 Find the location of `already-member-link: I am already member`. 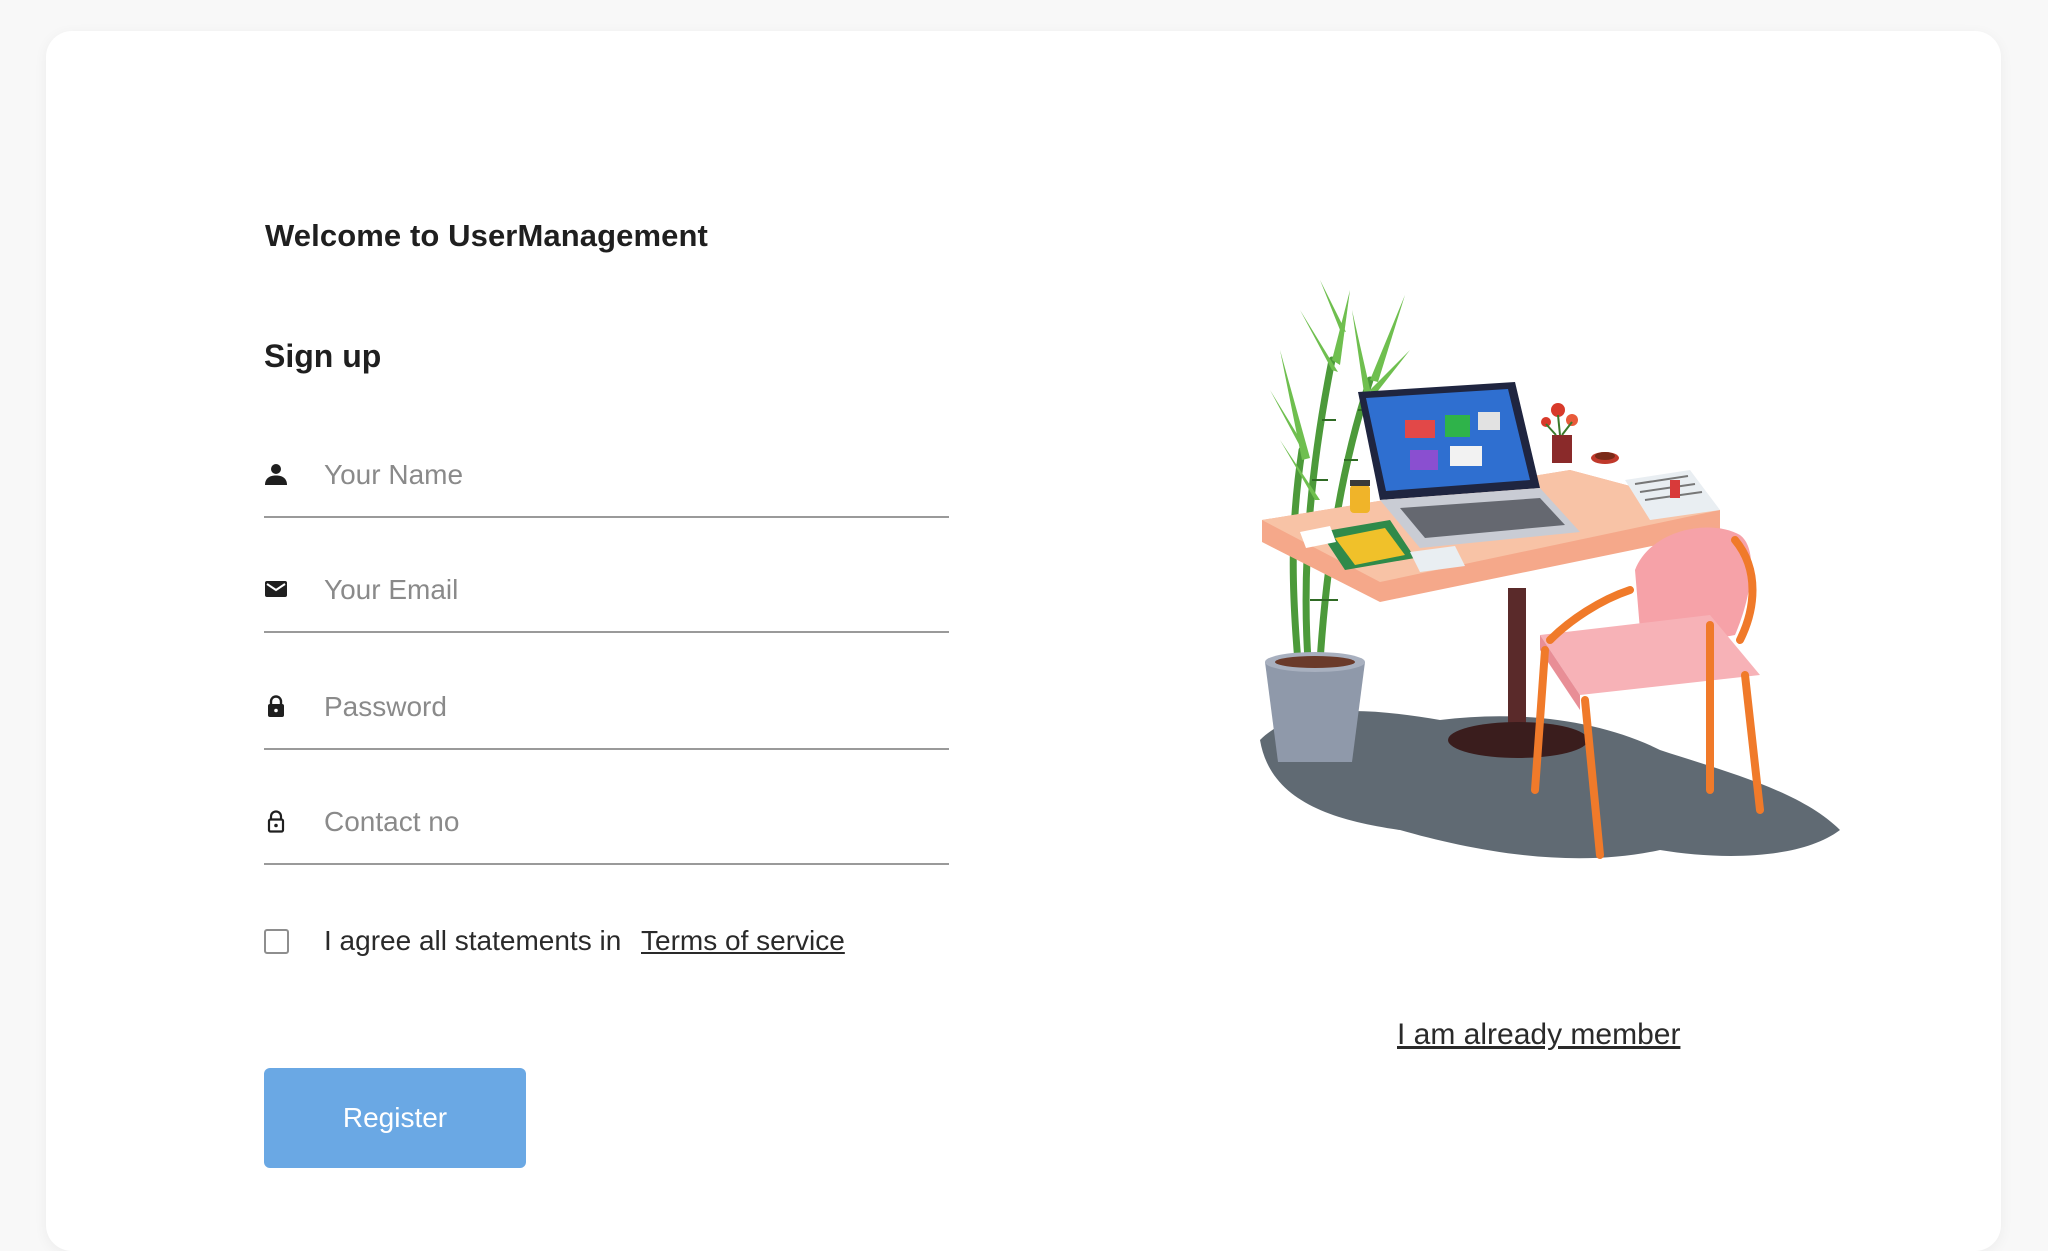

already-member-link: I am already member is located at coordinates (1538, 1035).